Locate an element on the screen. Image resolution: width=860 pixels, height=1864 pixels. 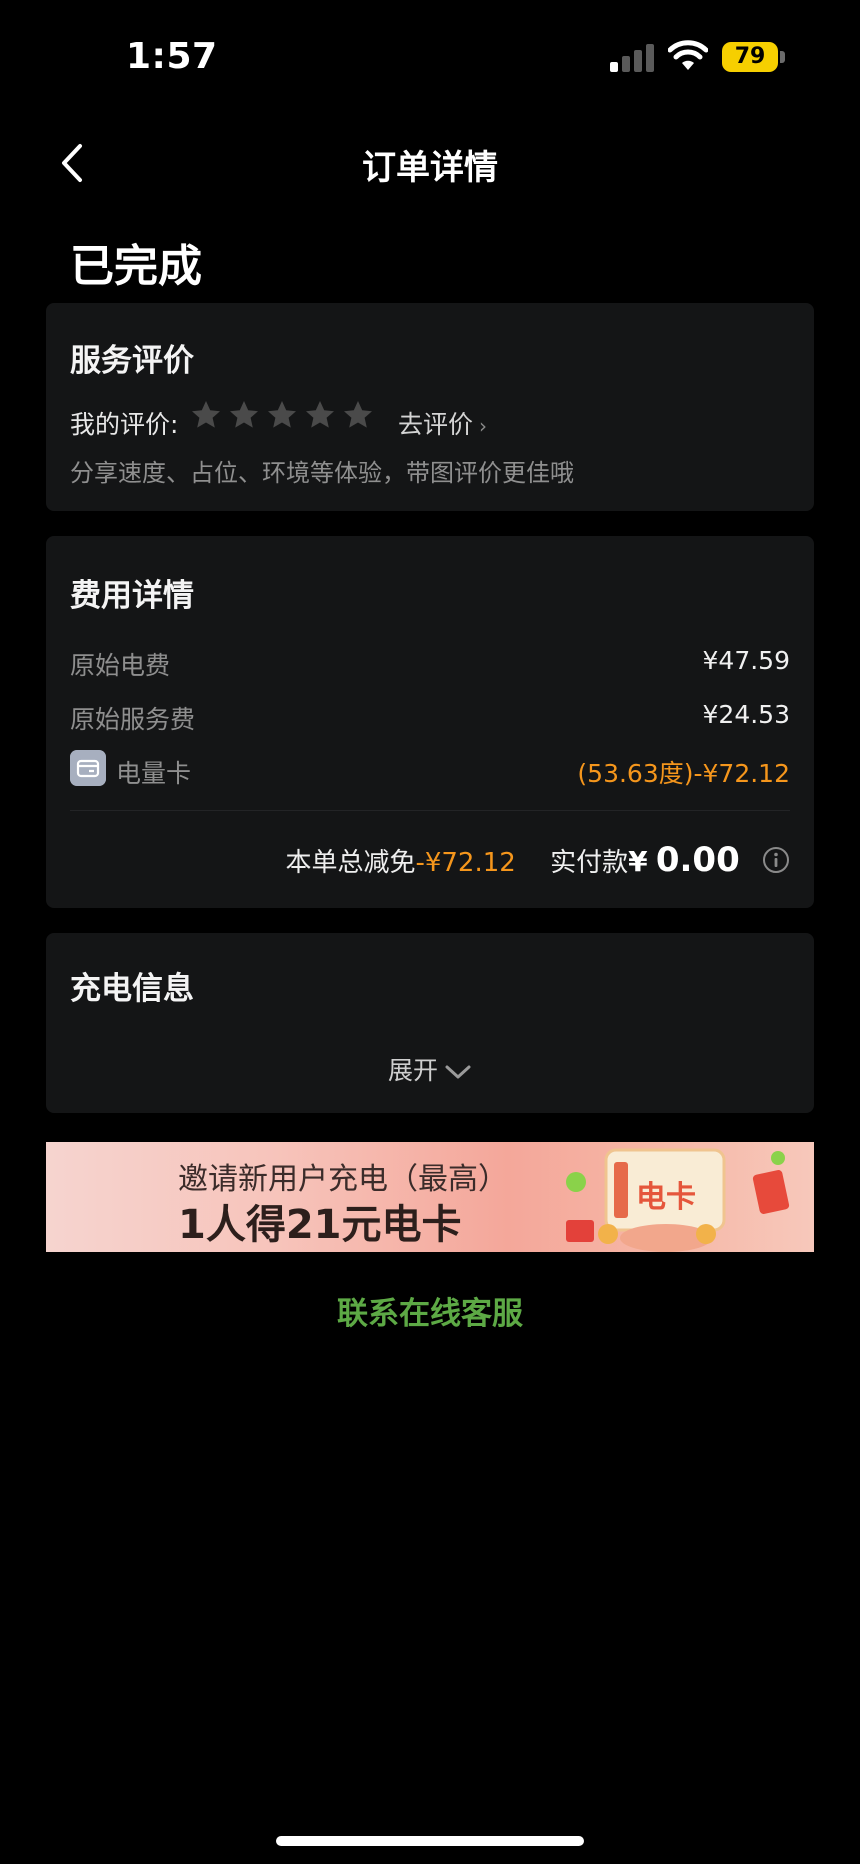
charging-title: 充电信息 is located at coordinates (132, 989).